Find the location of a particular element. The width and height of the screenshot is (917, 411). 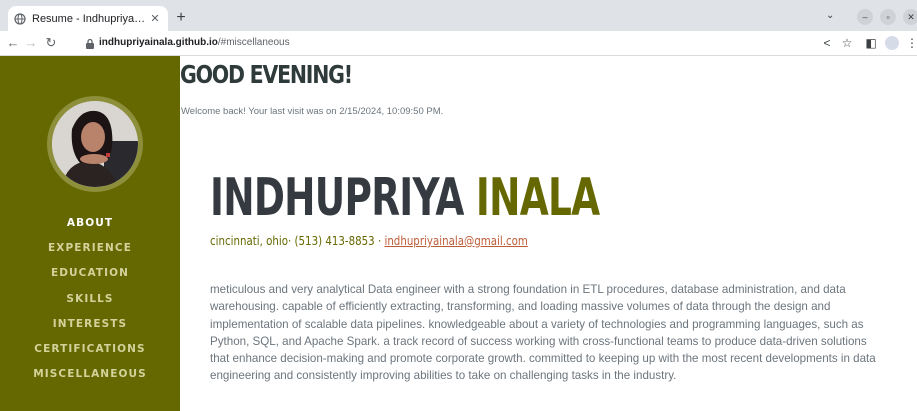

sidebar-item-skills: SKILLS is located at coordinates (90, 299).